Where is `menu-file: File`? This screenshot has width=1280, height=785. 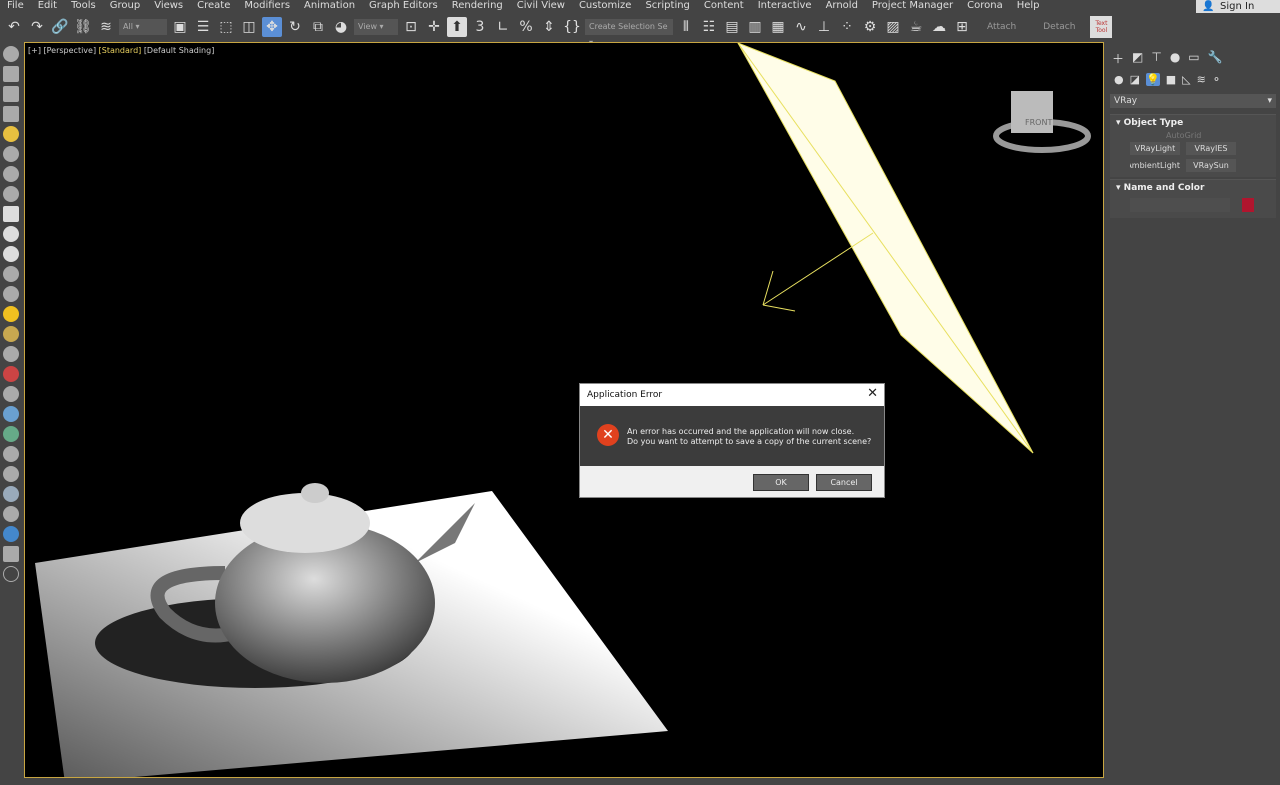
menu-file: File is located at coordinates (15, 6).